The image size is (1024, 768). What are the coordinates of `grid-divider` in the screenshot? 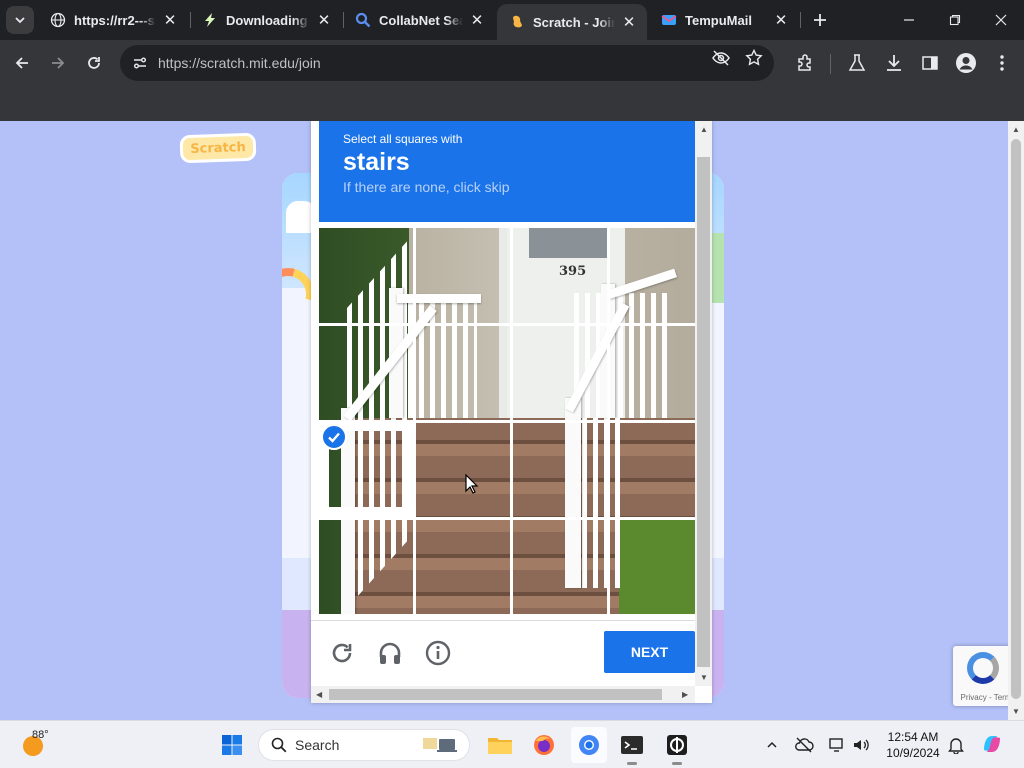 It's located at (507, 421).